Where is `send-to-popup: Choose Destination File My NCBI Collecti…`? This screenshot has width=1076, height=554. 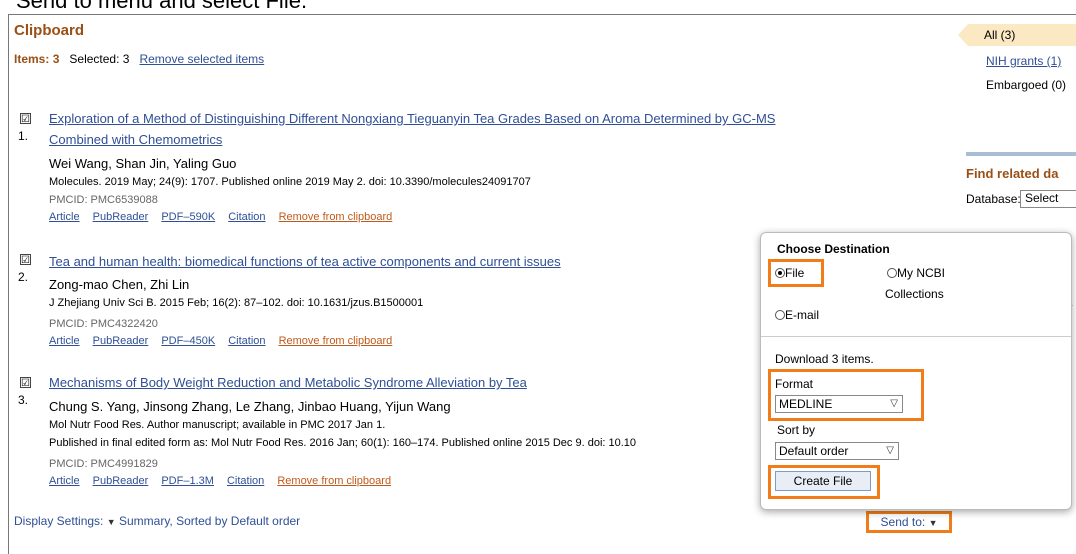
send-to-popup: Choose Destination File My NCBI Collecti… is located at coordinates (916, 371).